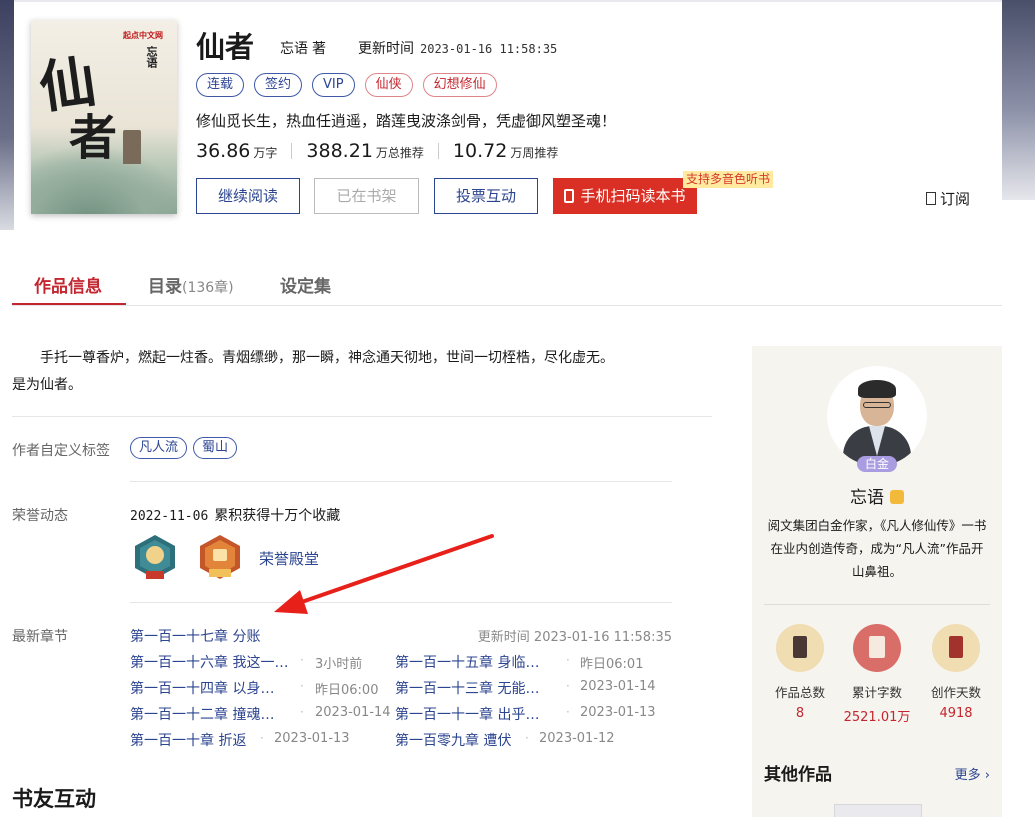 Image resolution: width=1035 pixels, height=817 pixels. I want to click on tag-genre: 仙侠, so click(388, 85).